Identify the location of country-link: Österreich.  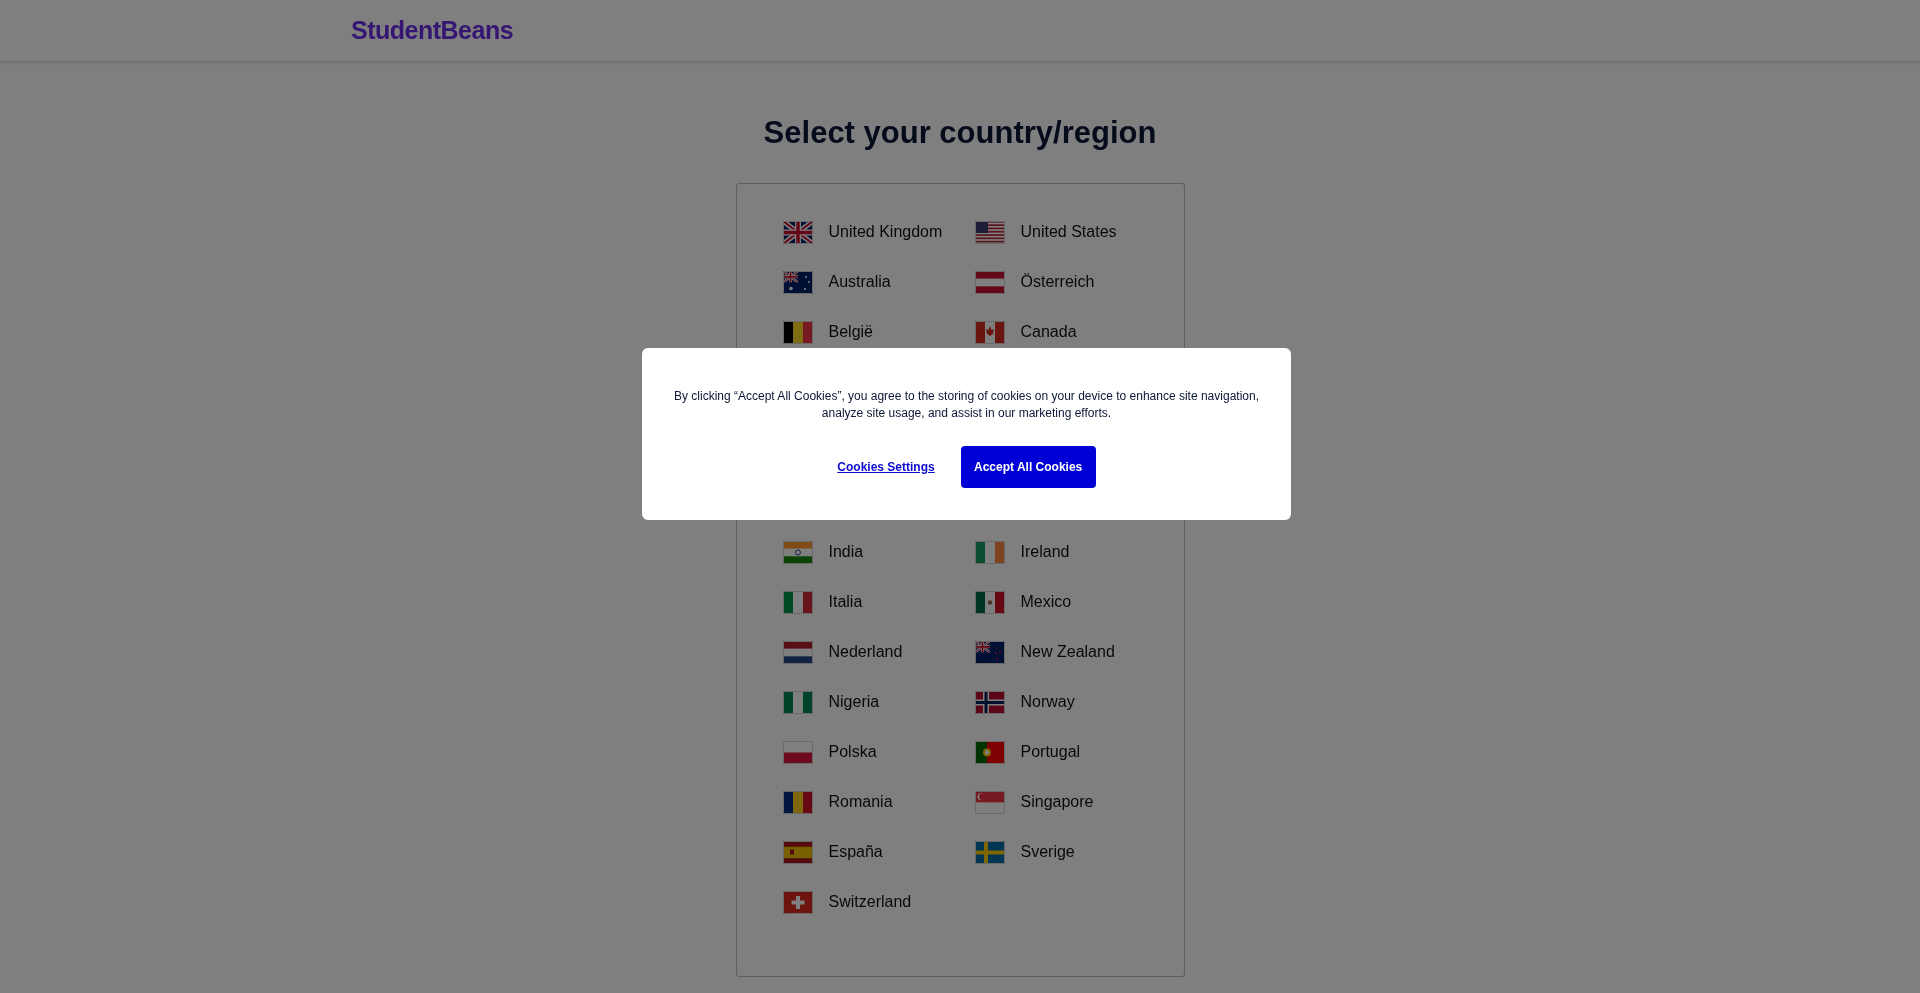
(1057, 282).